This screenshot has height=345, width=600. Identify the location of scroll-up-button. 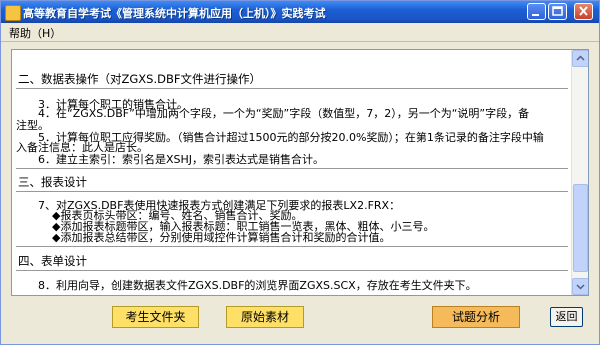
(580, 58).